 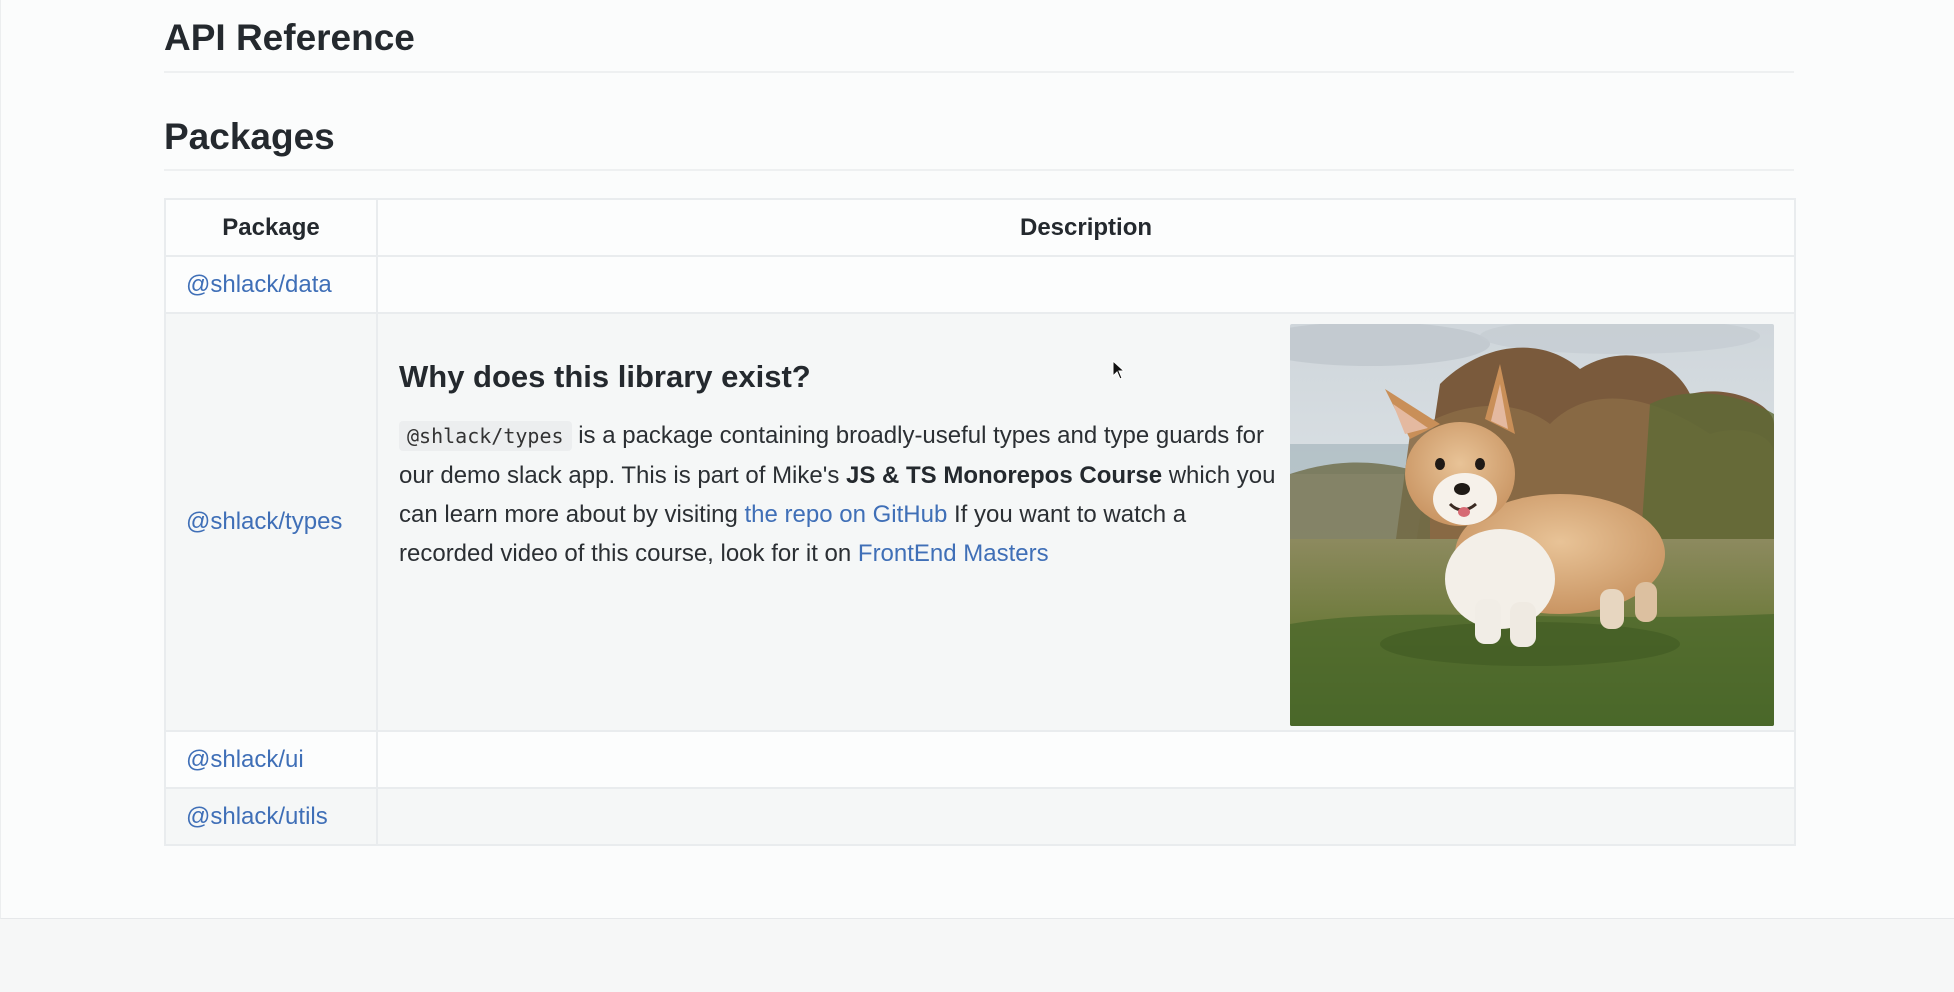 I want to click on table-row: @shlack/data, so click(x=980, y=284).